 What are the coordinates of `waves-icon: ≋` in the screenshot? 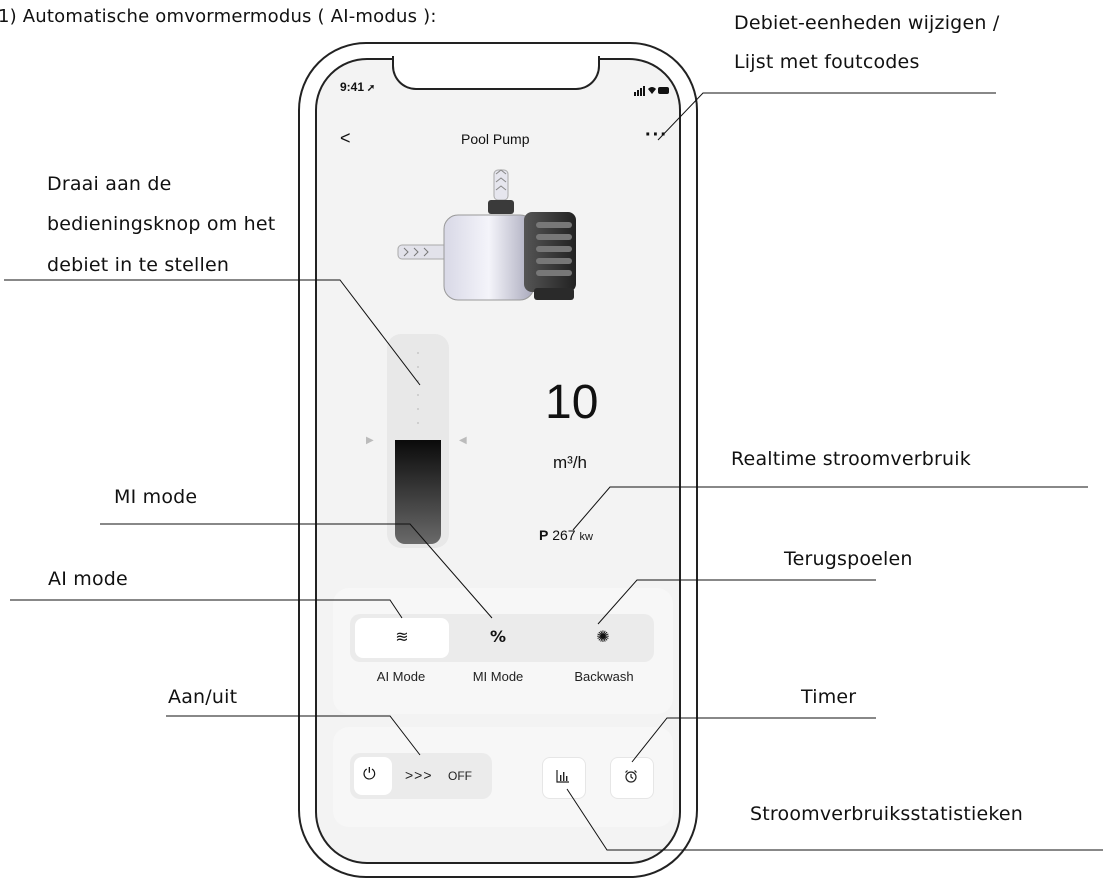 It's located at (402, 636).